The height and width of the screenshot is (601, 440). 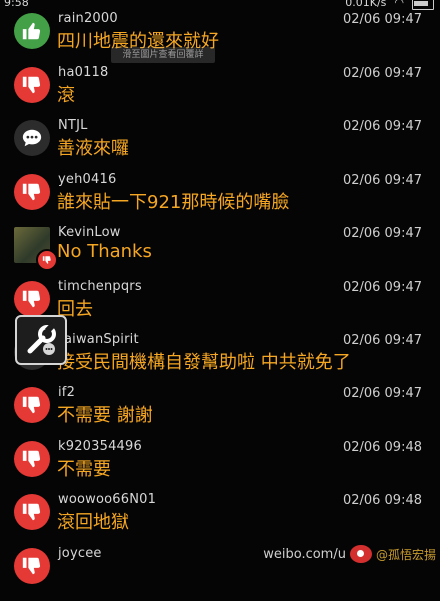 What do you see at coordinates (84, 469) in the screenshot?
I see `comment-text: 不需要` at bounding box center [84, 469].